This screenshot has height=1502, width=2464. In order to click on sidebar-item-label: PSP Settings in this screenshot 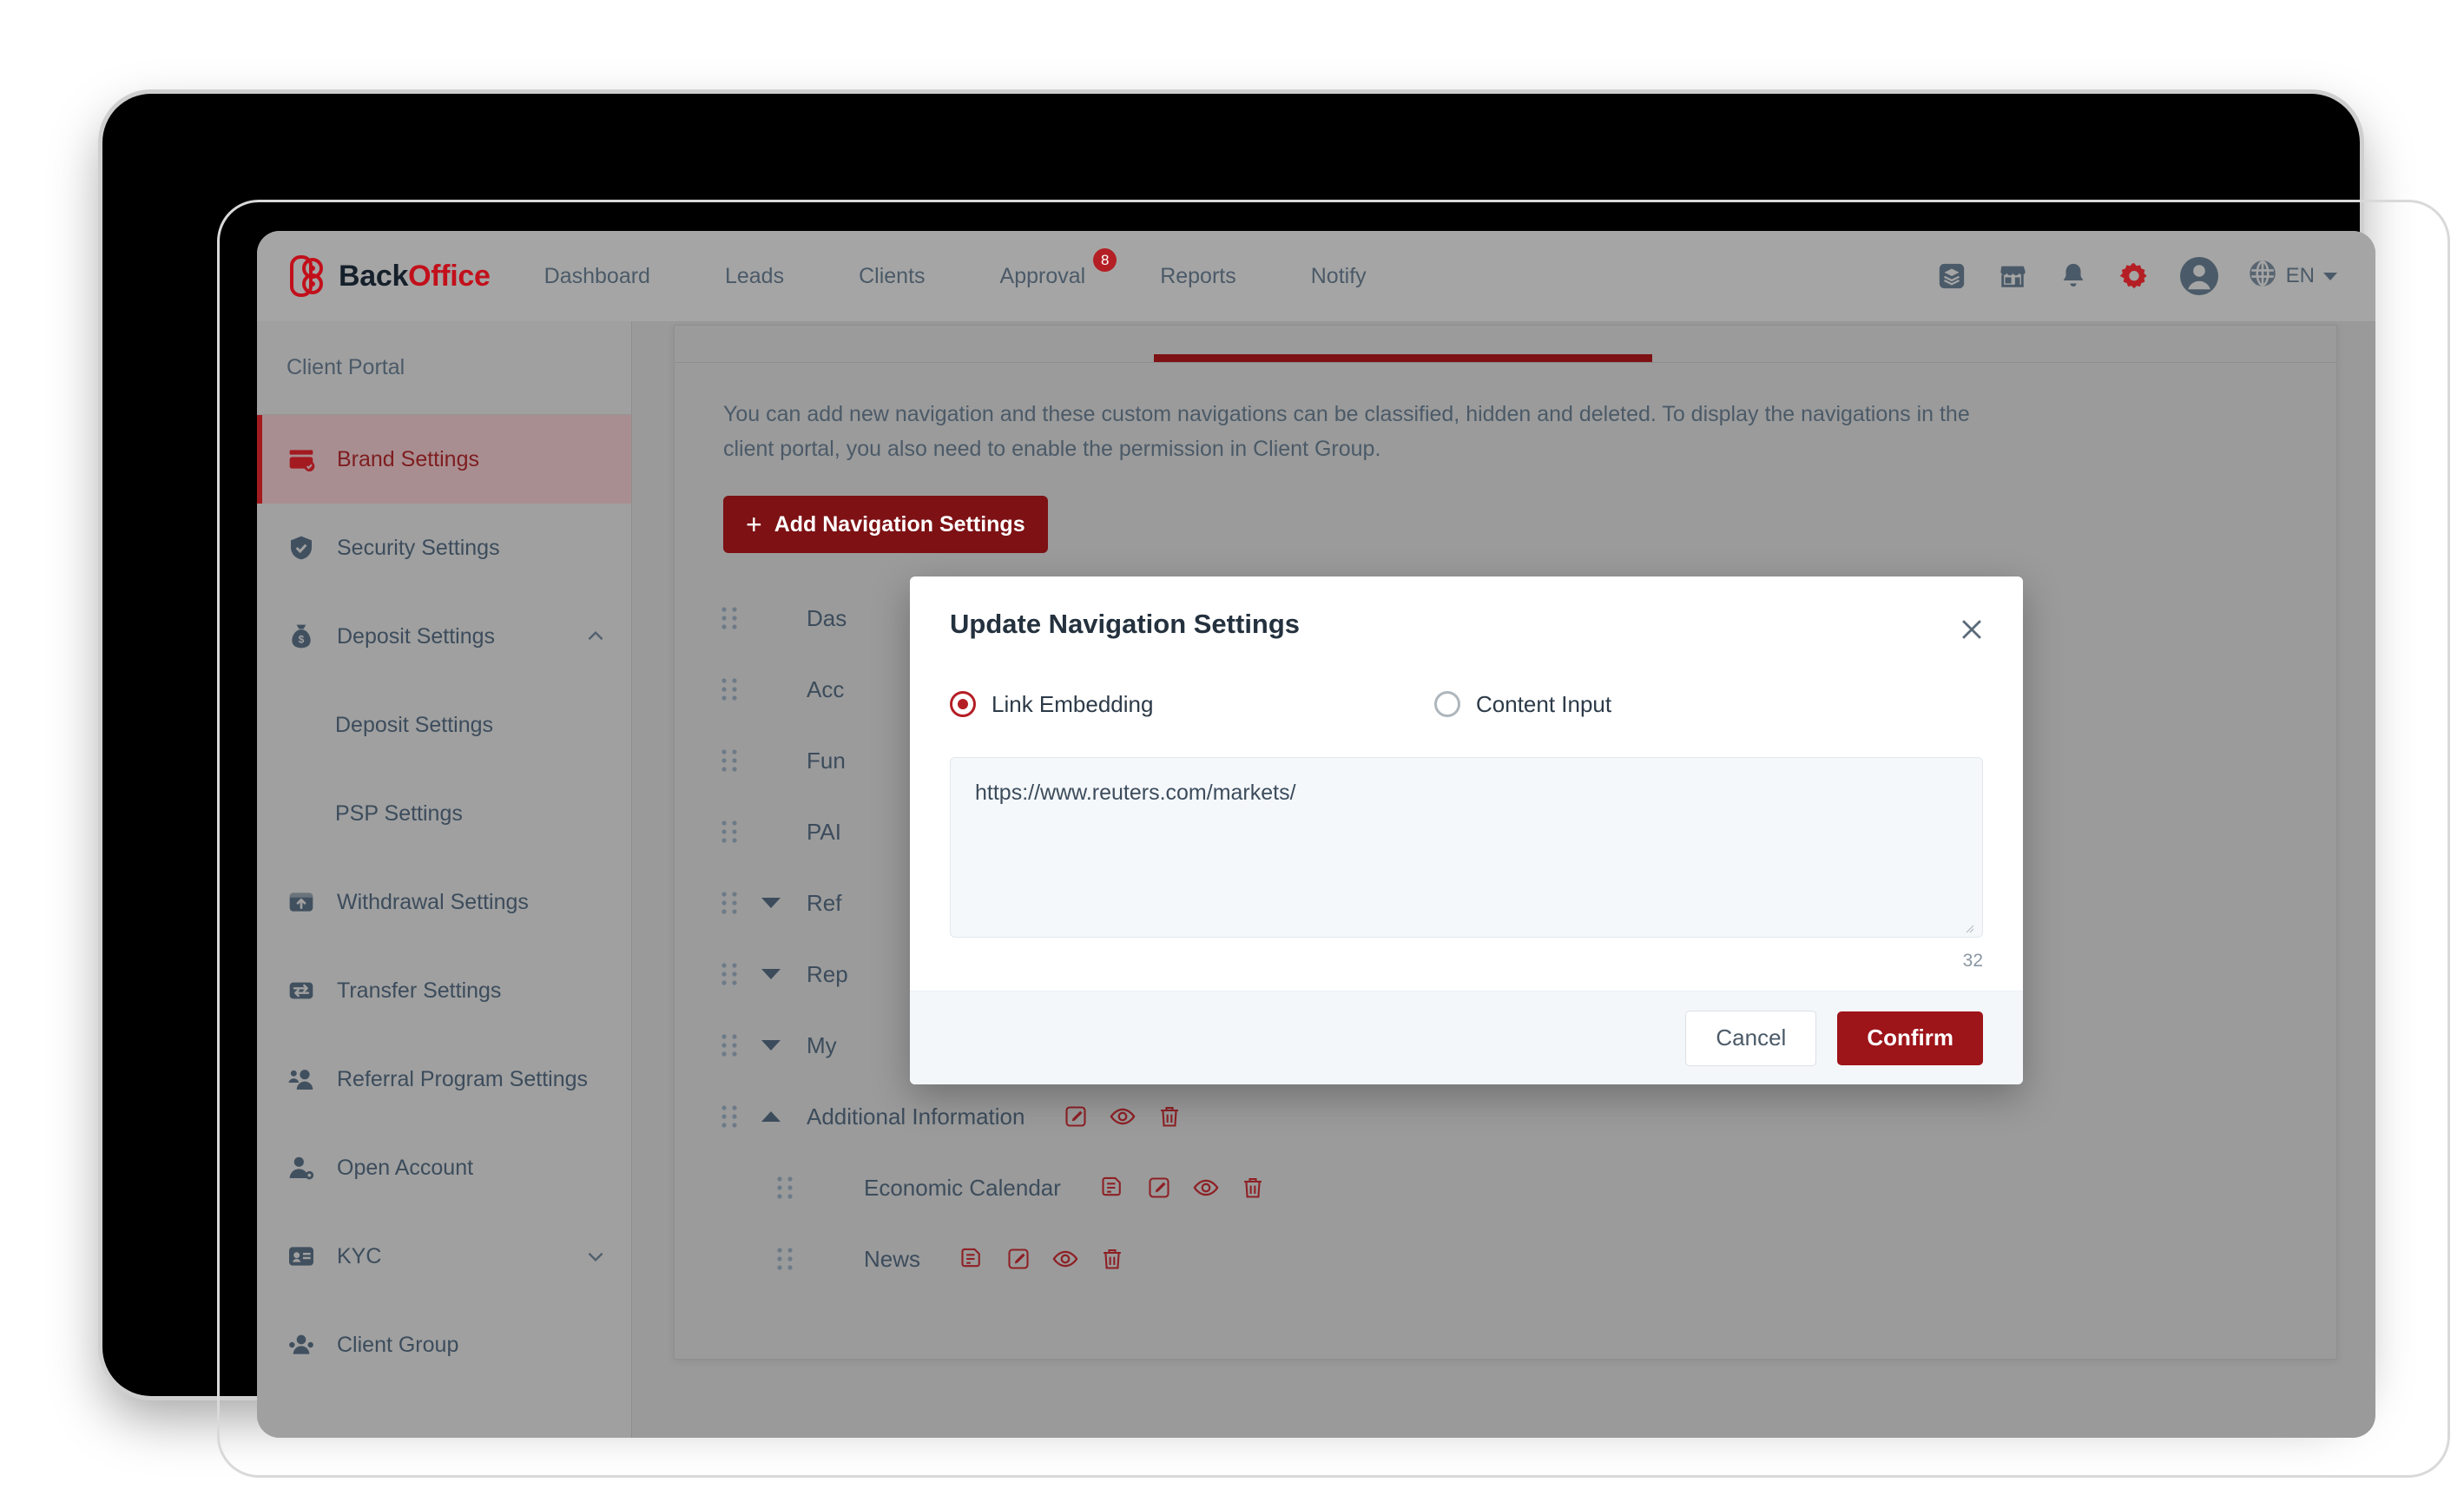, I will do `click(399, 813)`.